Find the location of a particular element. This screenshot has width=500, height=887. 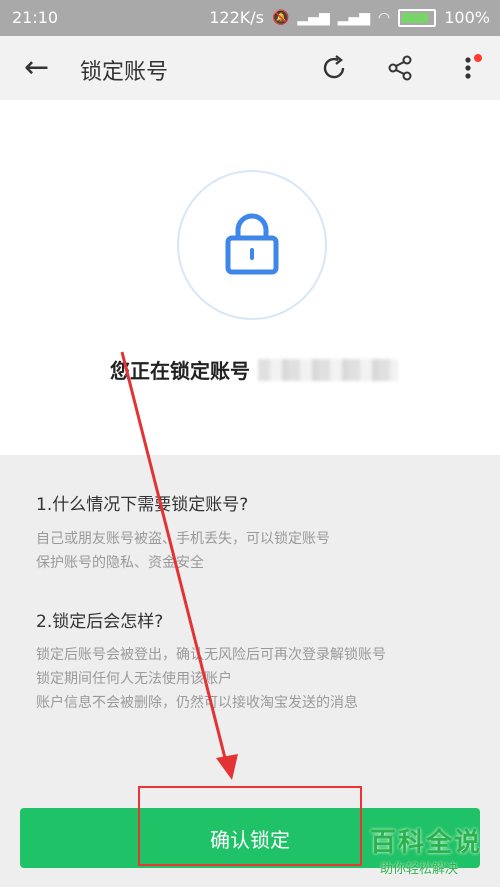

watermark-logo: 百科全说 助你轻松解决 is located at coordinates (430, 851).